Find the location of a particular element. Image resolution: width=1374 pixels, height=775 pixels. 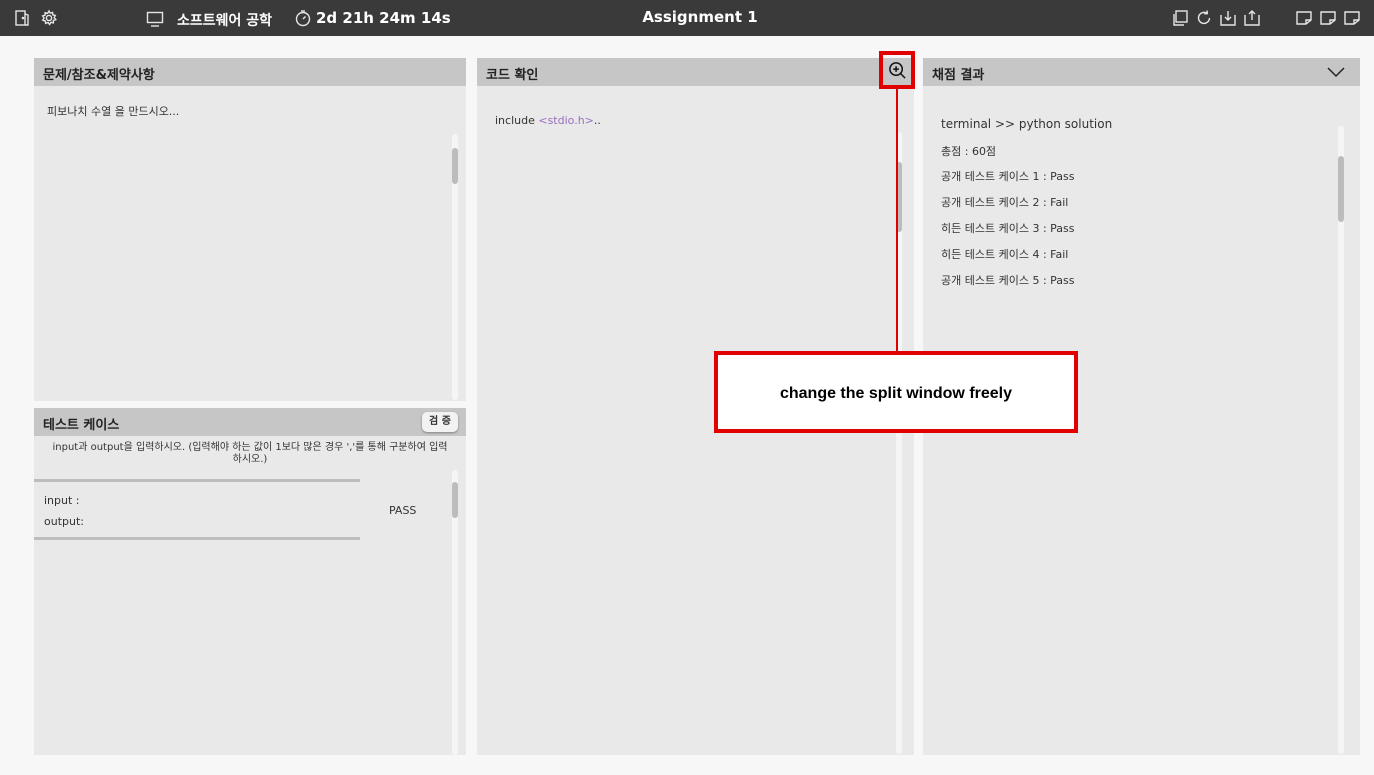

grading-line: 히든 테스트 케이스 4 : Fail is located at coordinates (1005, 254).